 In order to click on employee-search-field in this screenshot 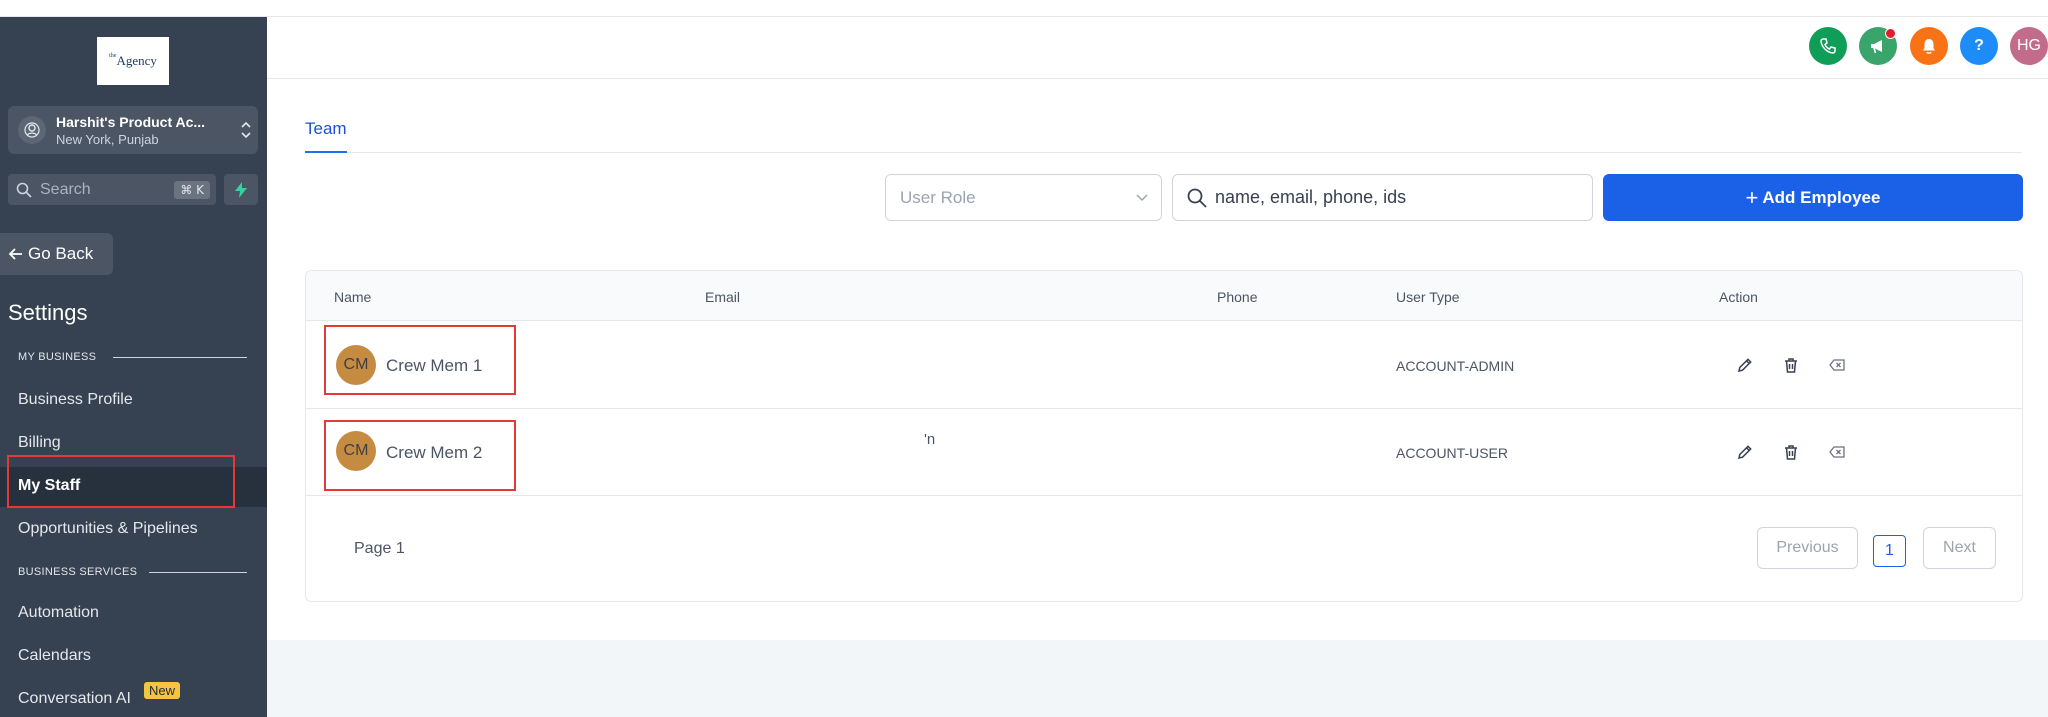, I will do `click(1382, 197)`.